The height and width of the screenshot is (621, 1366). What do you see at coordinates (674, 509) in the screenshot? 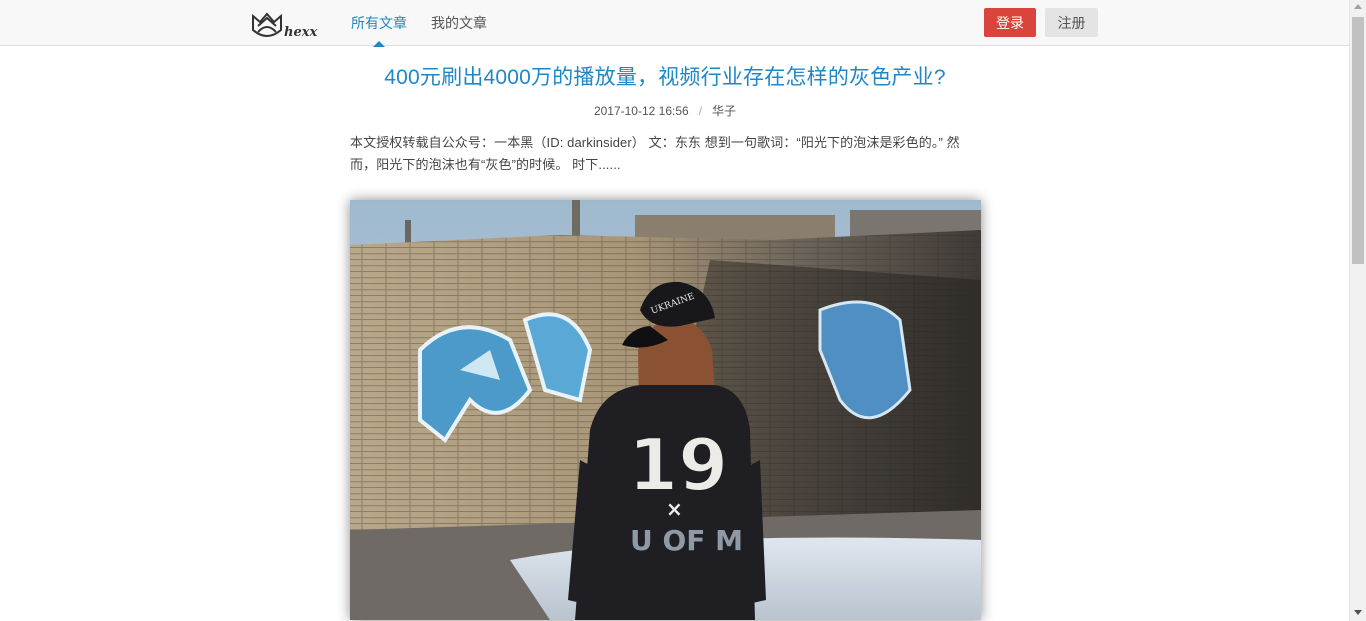
I see `jersey-mark: ×` at bounding box center [674, 509].